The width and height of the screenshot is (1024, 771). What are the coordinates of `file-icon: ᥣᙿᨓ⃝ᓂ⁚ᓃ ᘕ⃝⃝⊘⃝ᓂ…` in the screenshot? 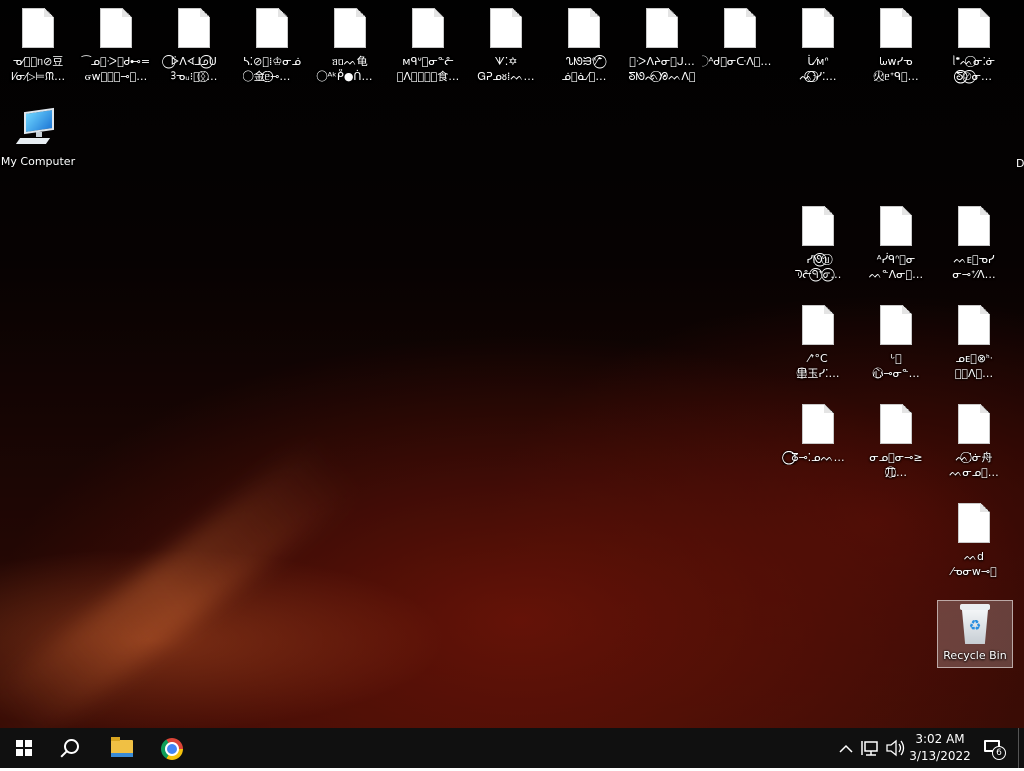 It's located at (974, 44).